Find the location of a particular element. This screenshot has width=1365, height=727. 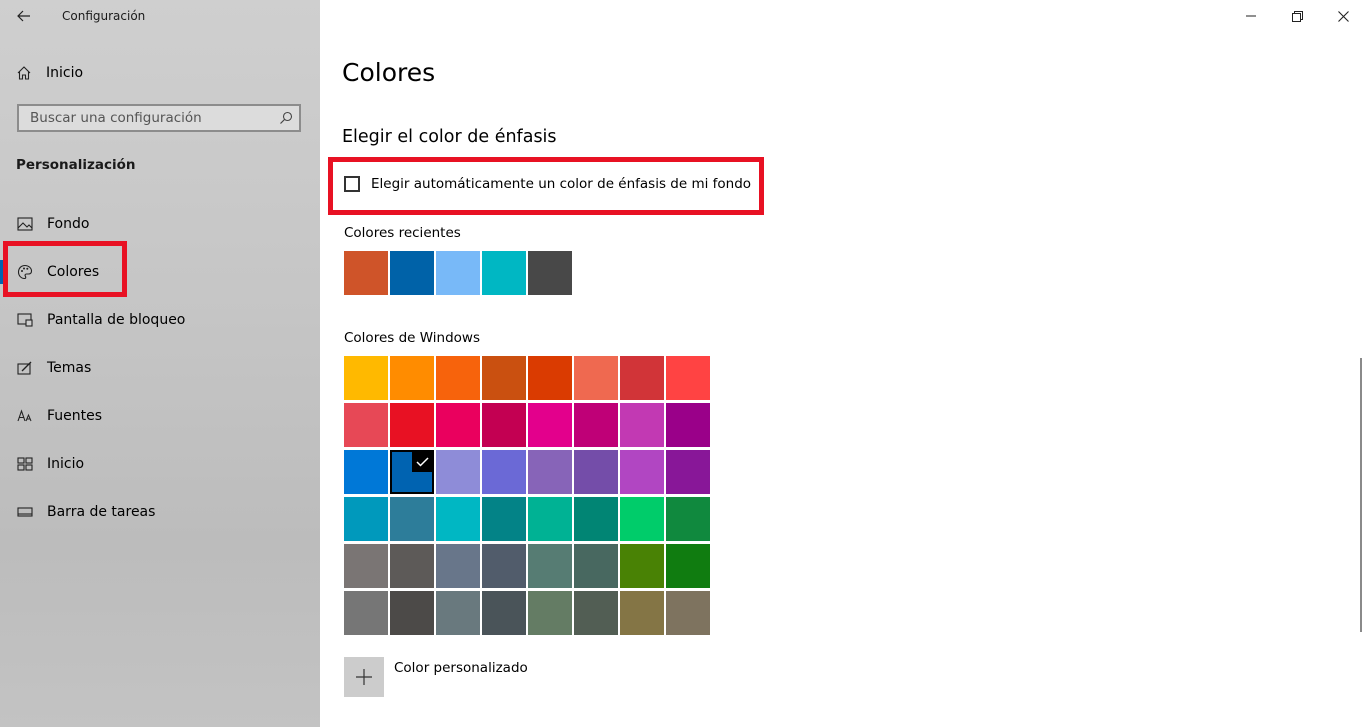

back-button is located at coordinates (24, 16).